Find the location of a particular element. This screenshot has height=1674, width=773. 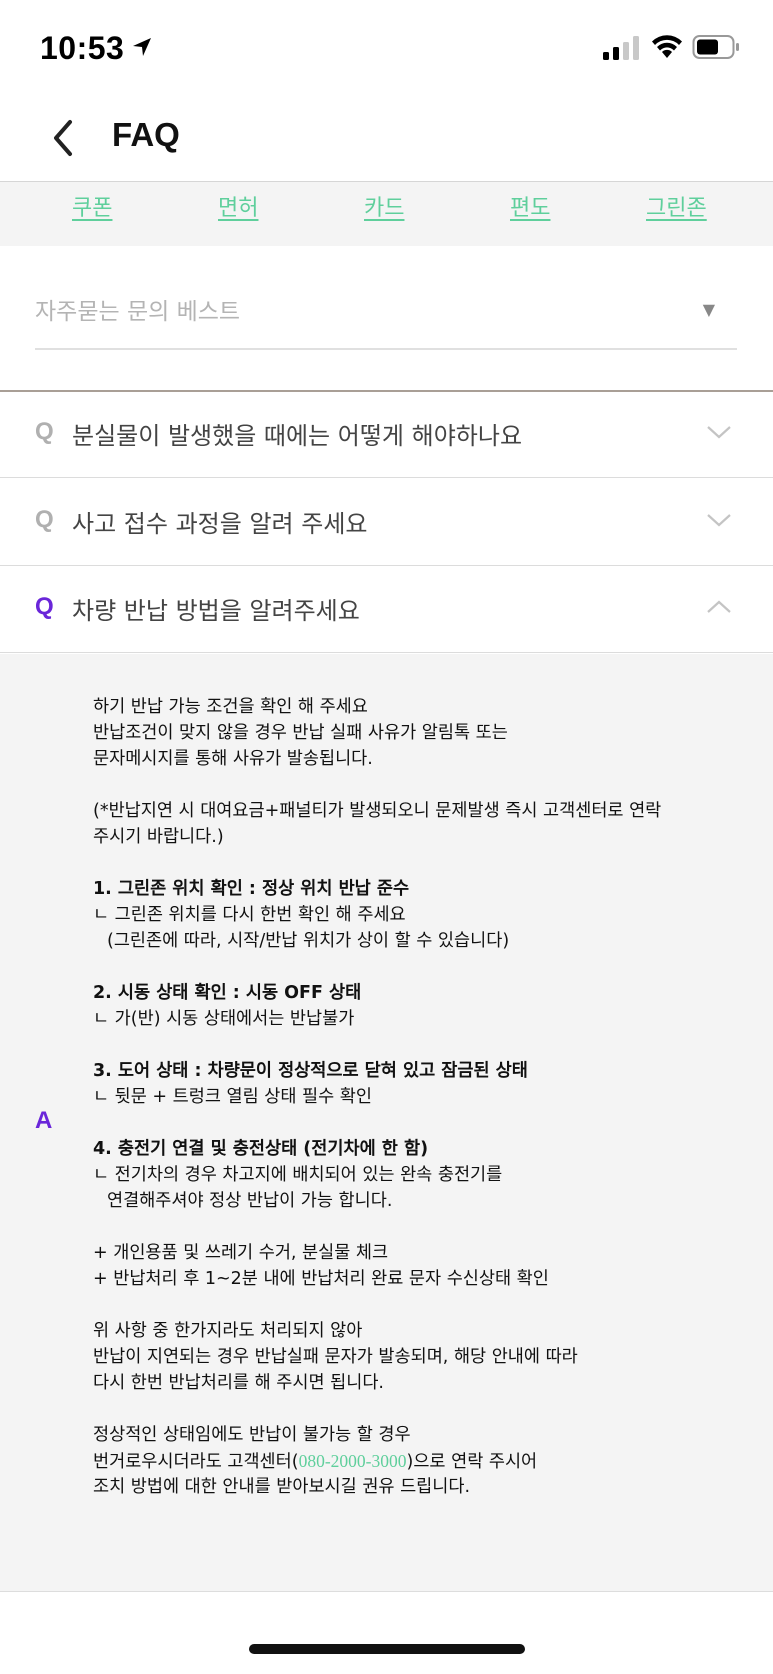

faq-item-lost-items: Q 분실물이 발생했을 때에는 어떻게 해야하나요 is located at coordinates (386, 435).